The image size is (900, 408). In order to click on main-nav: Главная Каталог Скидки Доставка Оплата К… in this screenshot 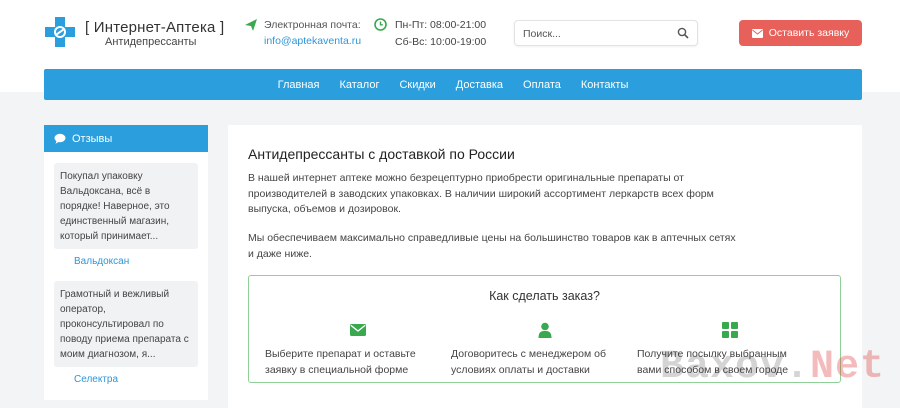, I will do `click(453, 84)`.